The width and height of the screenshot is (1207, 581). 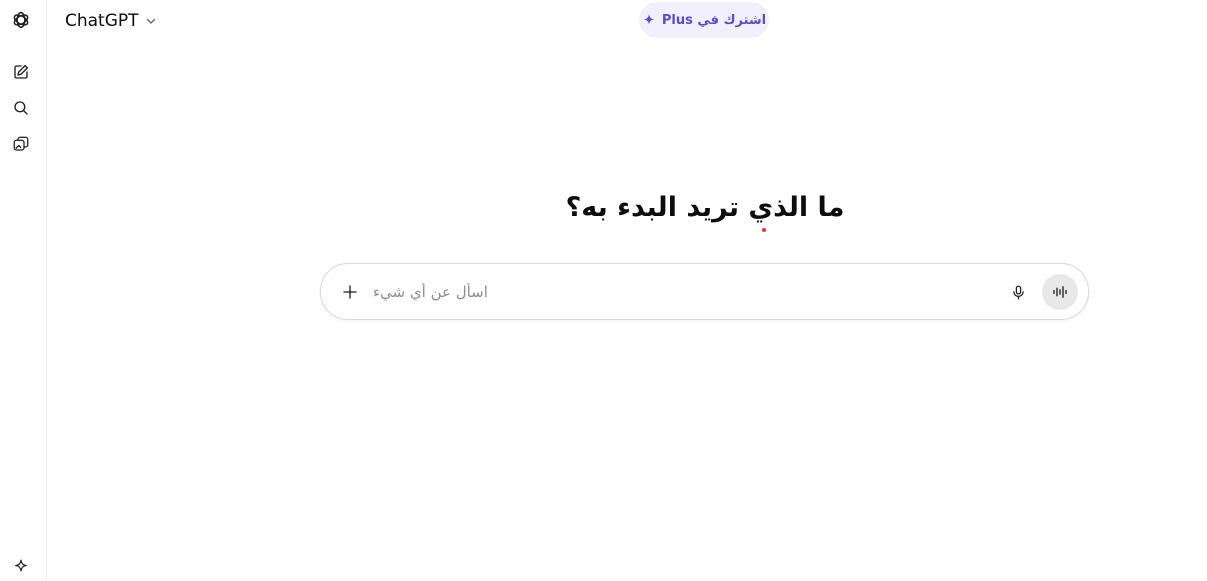 What do you see at coordinates (21, 72) in the screenshot?
I see `new-chat-icon` at bounding box center [21, 72].